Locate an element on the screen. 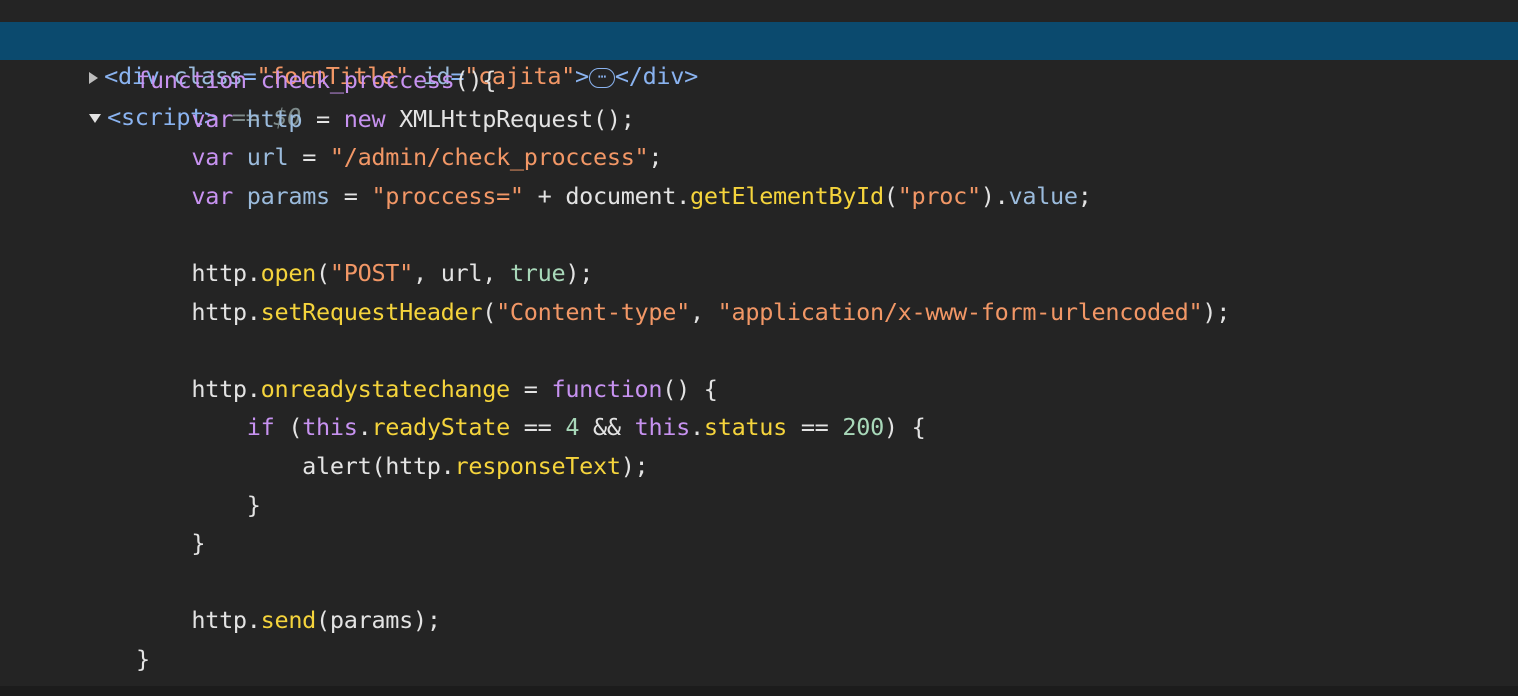 The image size is (1518, 696). code-line: http.onreadystatechange = function() { is located at coordinates (759, 389).